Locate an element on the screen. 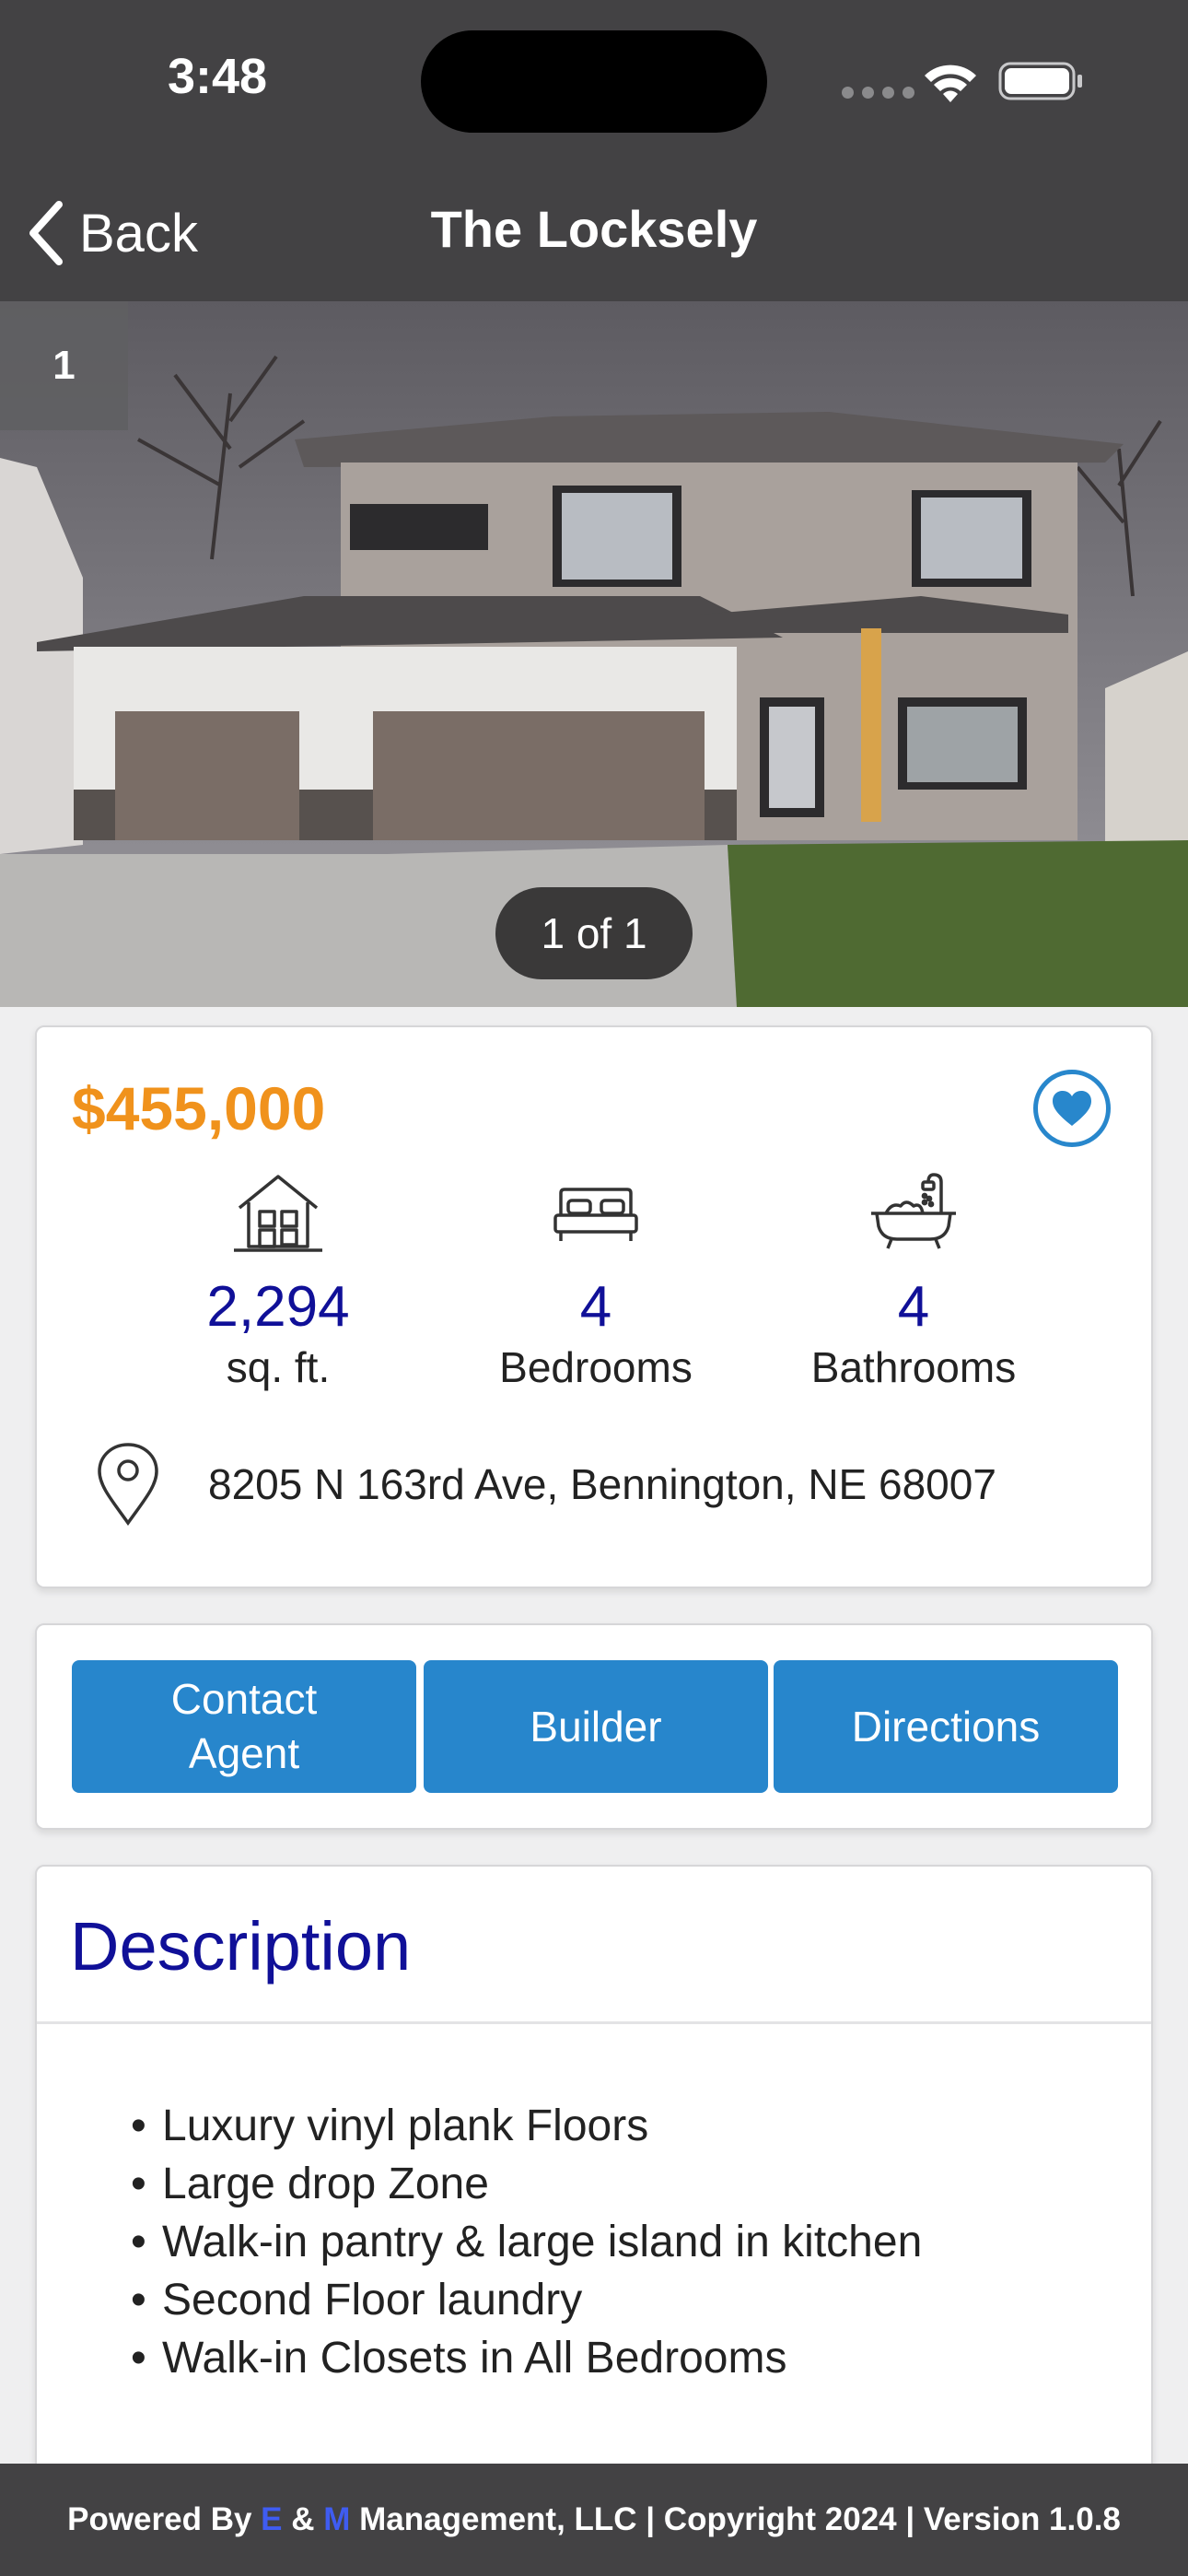  map-pin-icon is located at coordinates (128, 1485).